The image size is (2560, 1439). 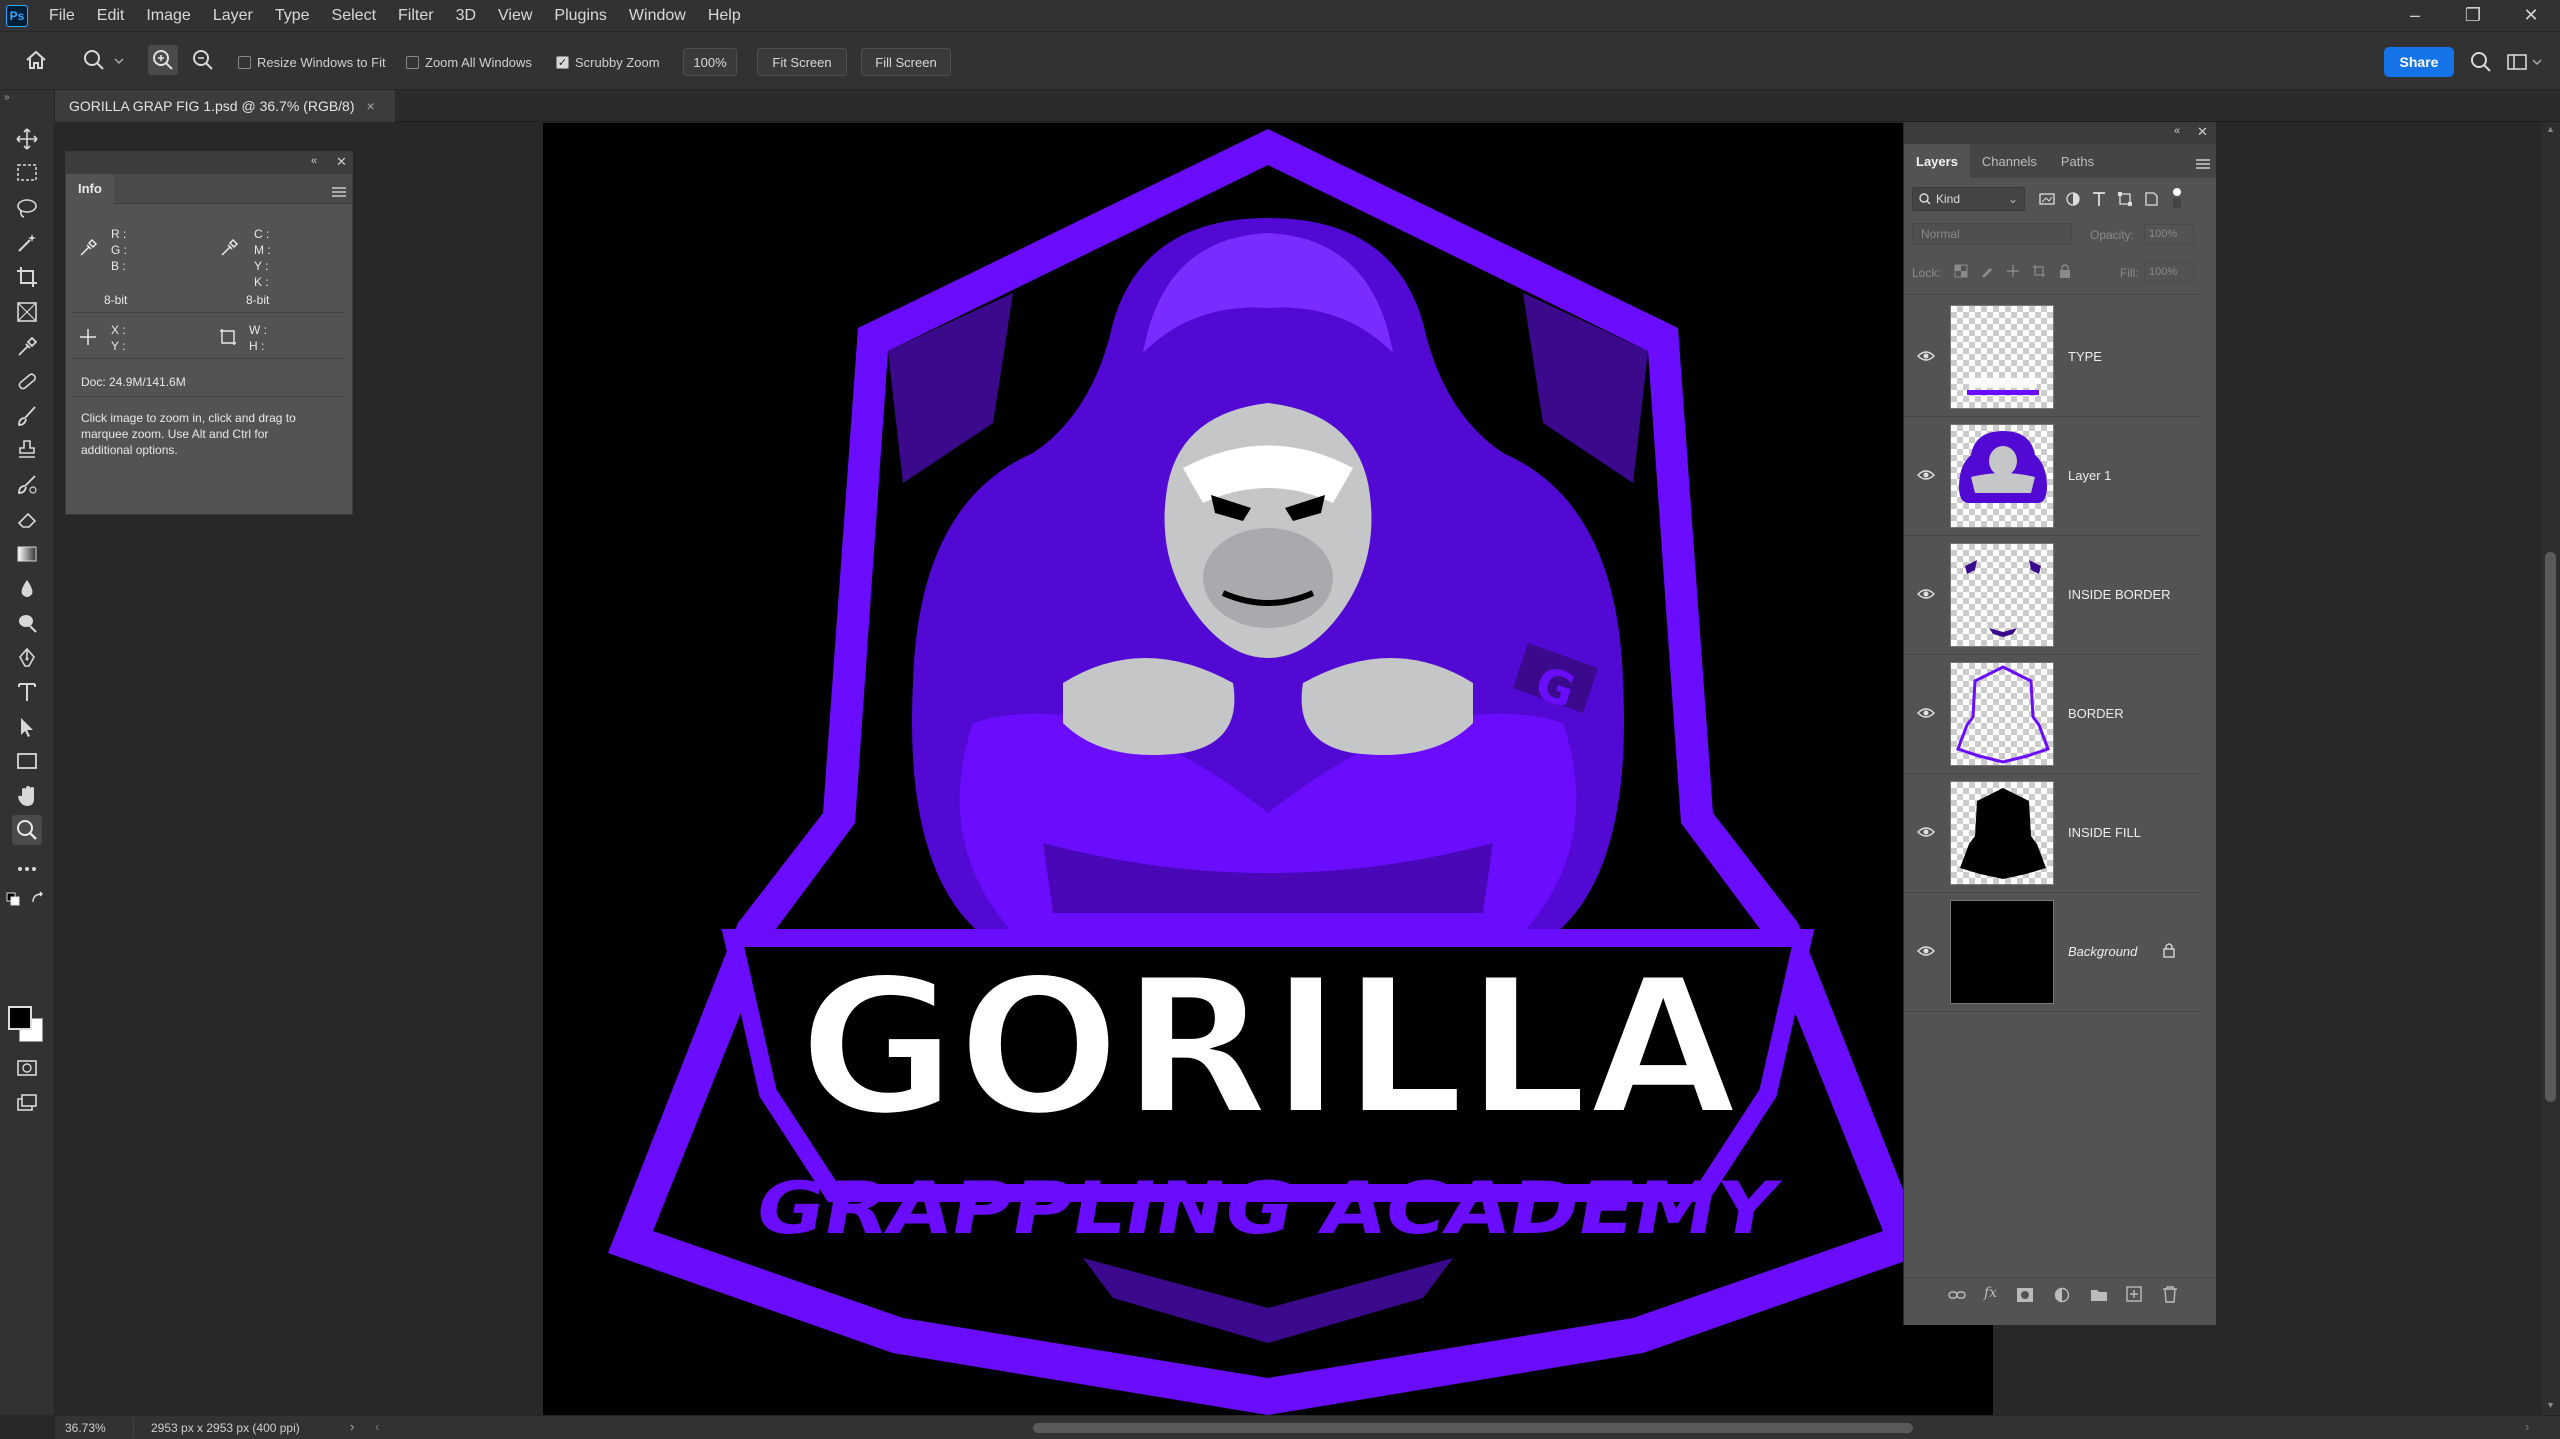 What do you see at coordinates (1957, 1297) in the screenshot?
I see `link-icon` at bounding box center [1957, 1297].